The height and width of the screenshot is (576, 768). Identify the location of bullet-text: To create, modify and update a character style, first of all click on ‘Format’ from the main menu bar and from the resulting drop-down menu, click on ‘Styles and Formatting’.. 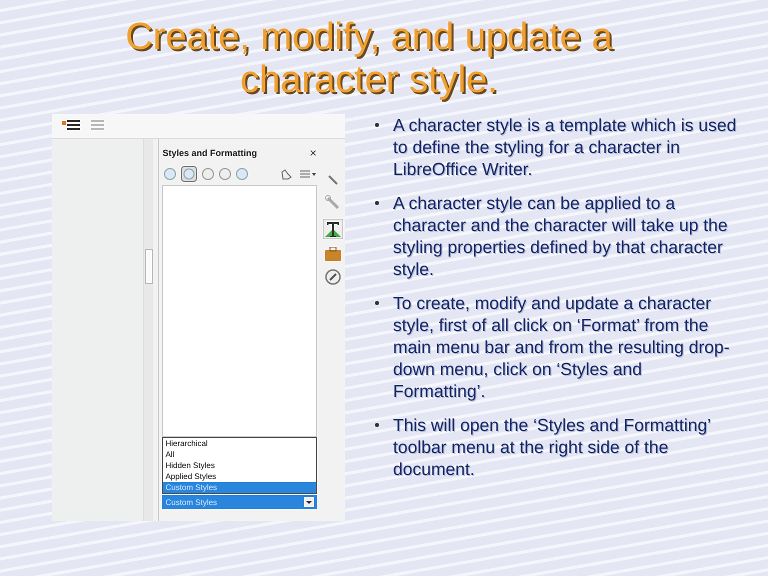
(562, 347).